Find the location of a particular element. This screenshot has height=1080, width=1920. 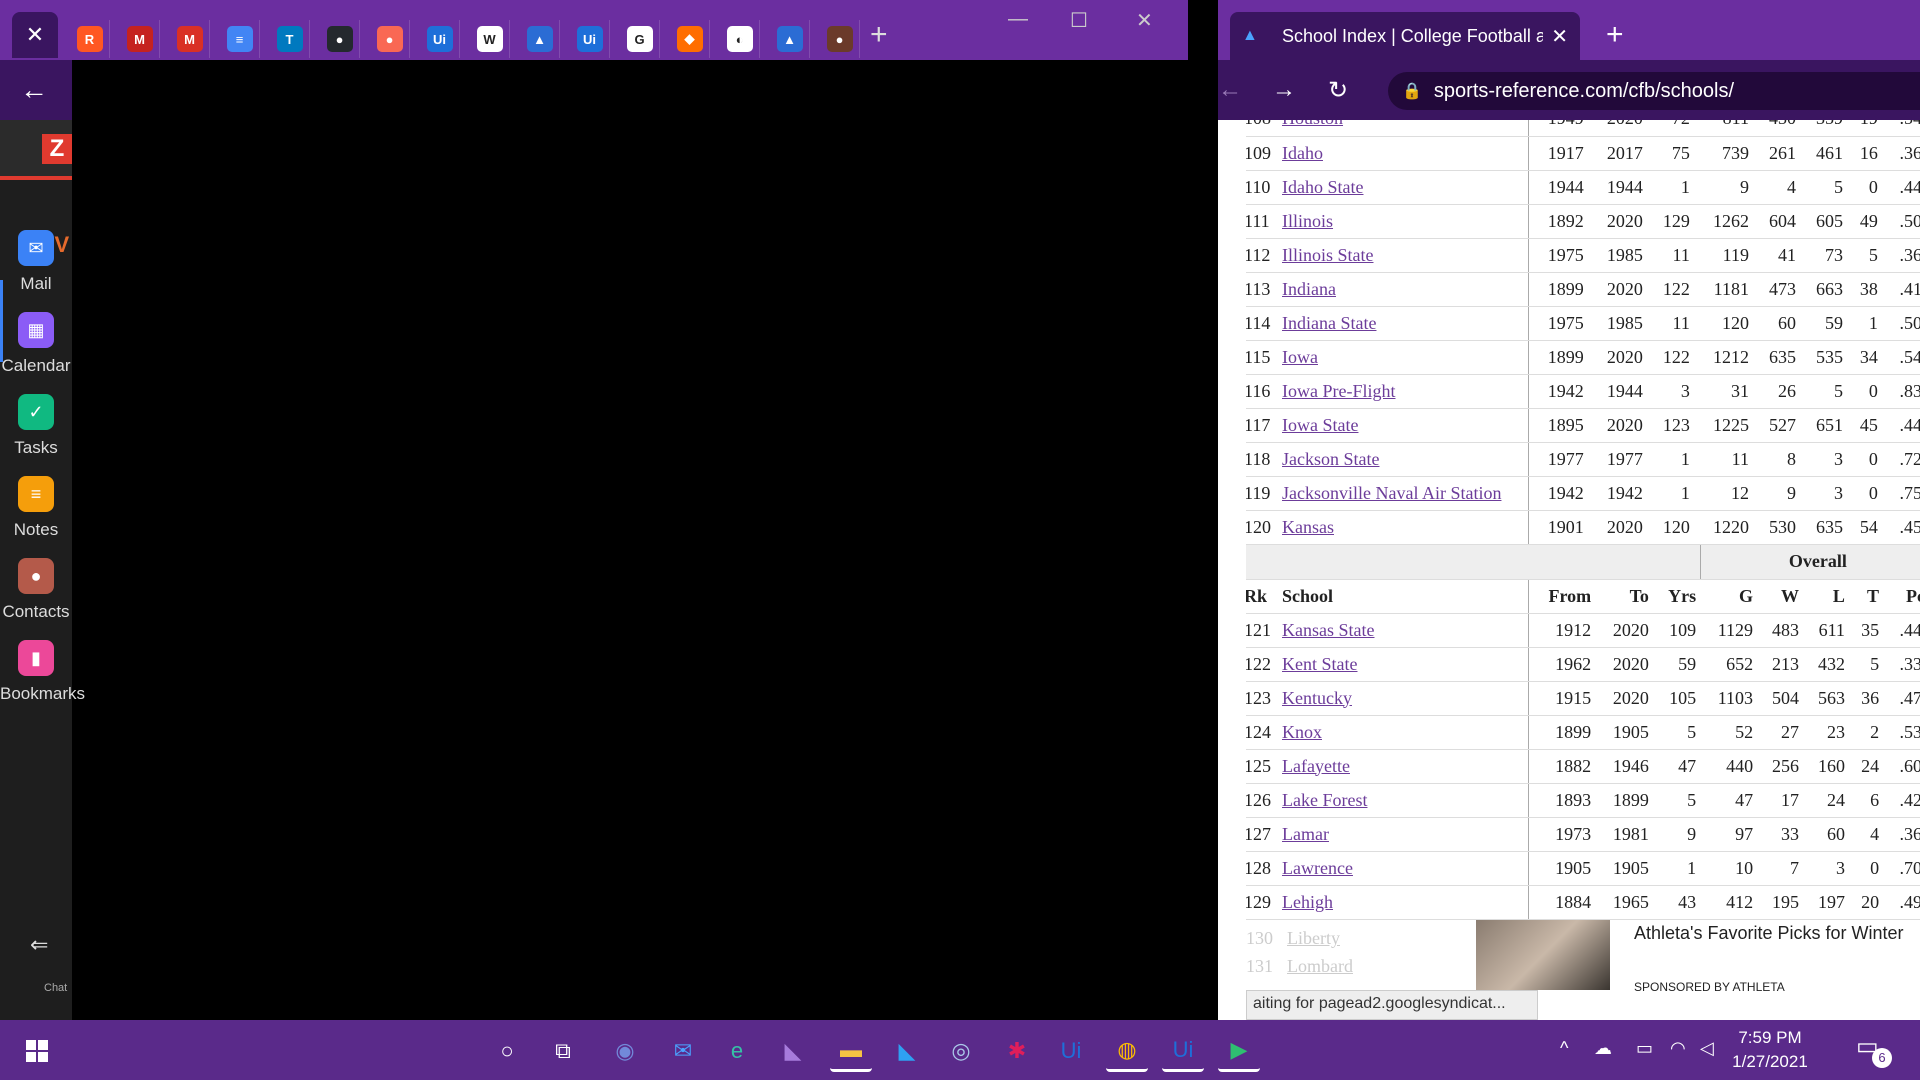

school-link: Kent State is located at coordinates (1319, 664).